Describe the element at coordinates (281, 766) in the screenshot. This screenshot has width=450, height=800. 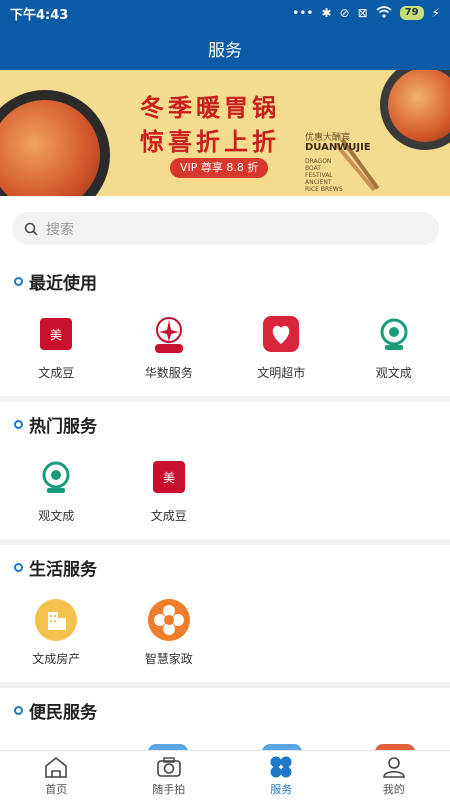
I see `service-icon` at that location.